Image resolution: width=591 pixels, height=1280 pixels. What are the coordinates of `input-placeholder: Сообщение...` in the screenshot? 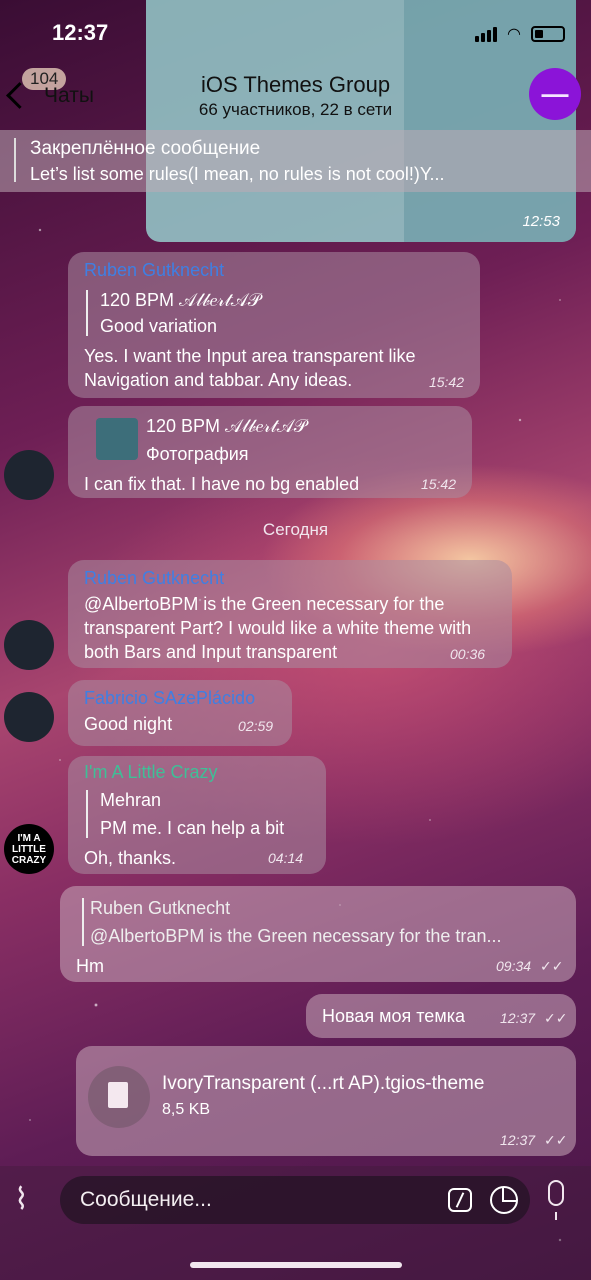 It's located at (146, 1199).